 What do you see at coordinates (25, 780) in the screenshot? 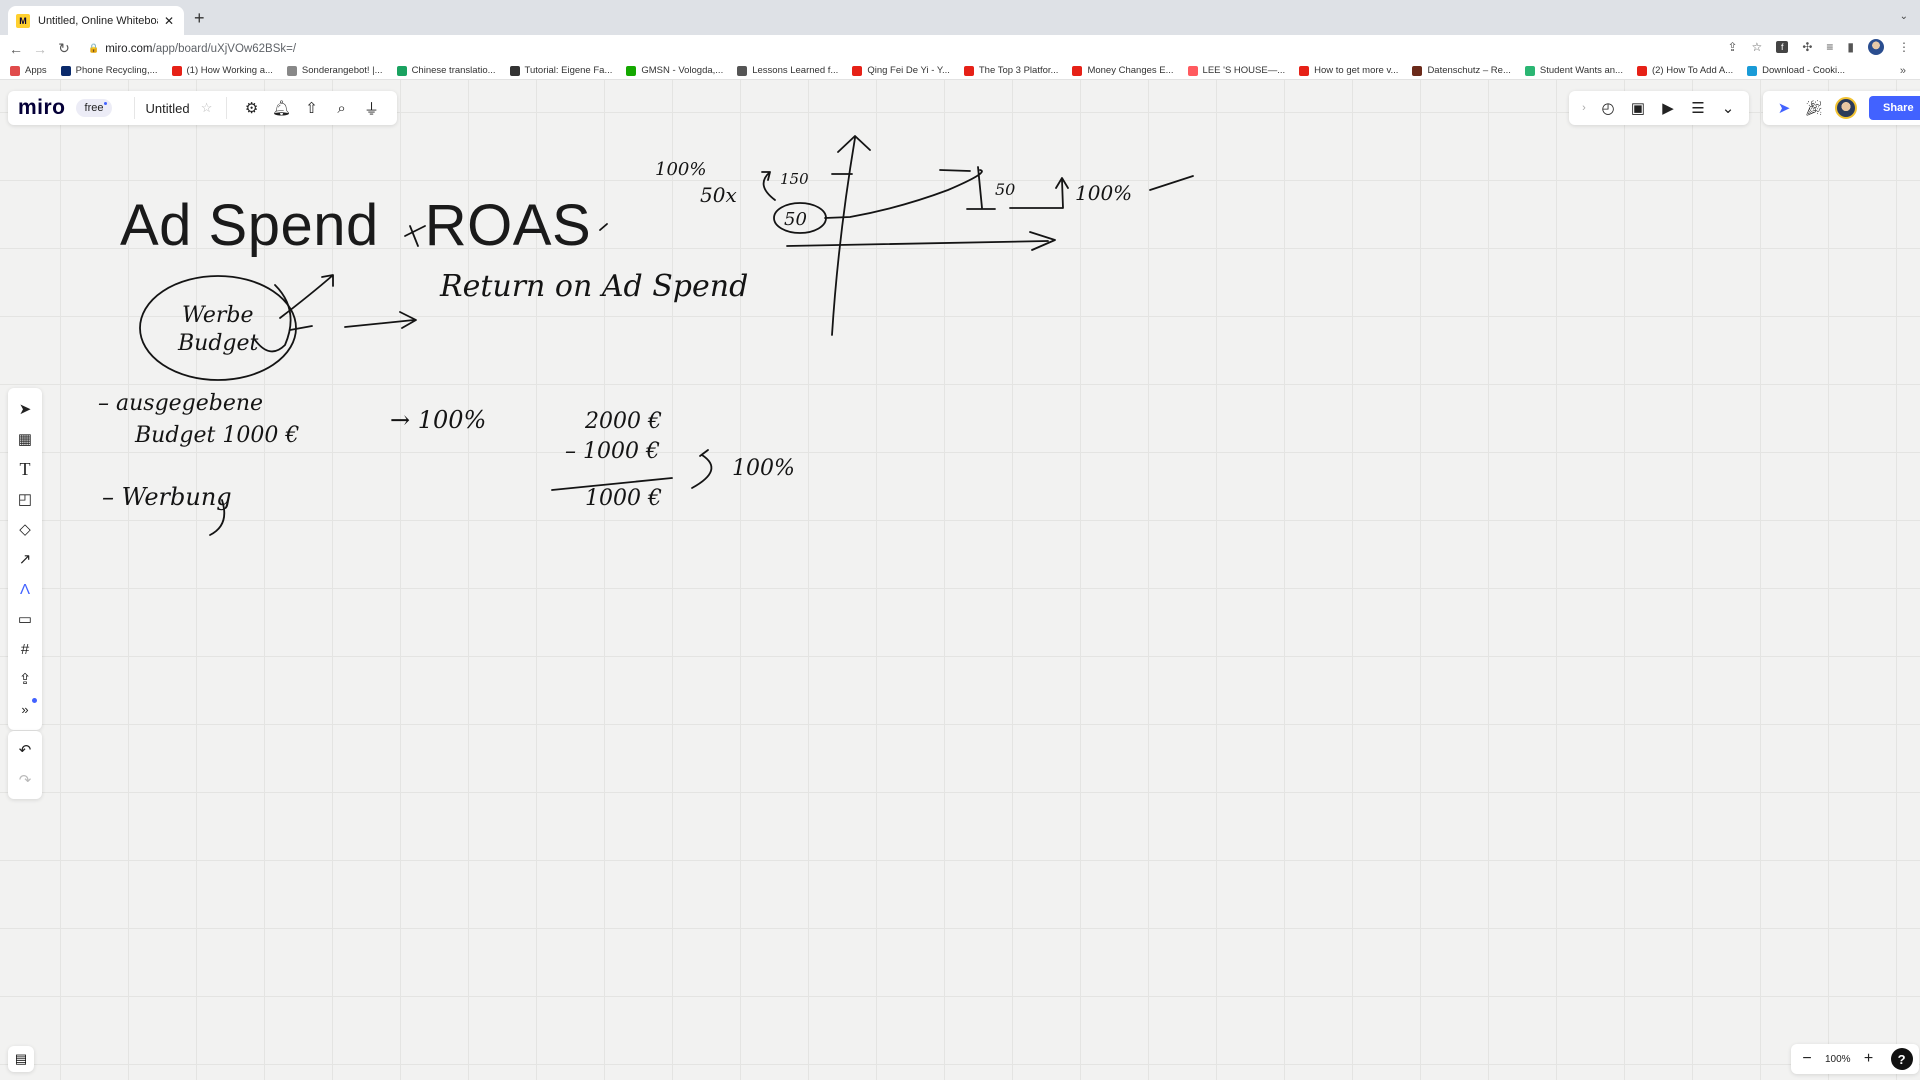
I see `redo-icon: ↷` at bounding box center [25, 780].